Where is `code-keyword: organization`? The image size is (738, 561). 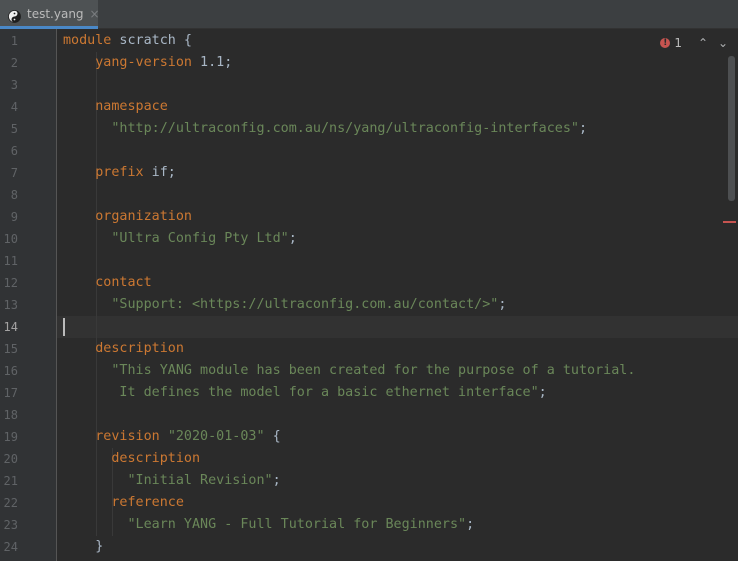
code-keyword: organization is located at coordinates (143, 216).